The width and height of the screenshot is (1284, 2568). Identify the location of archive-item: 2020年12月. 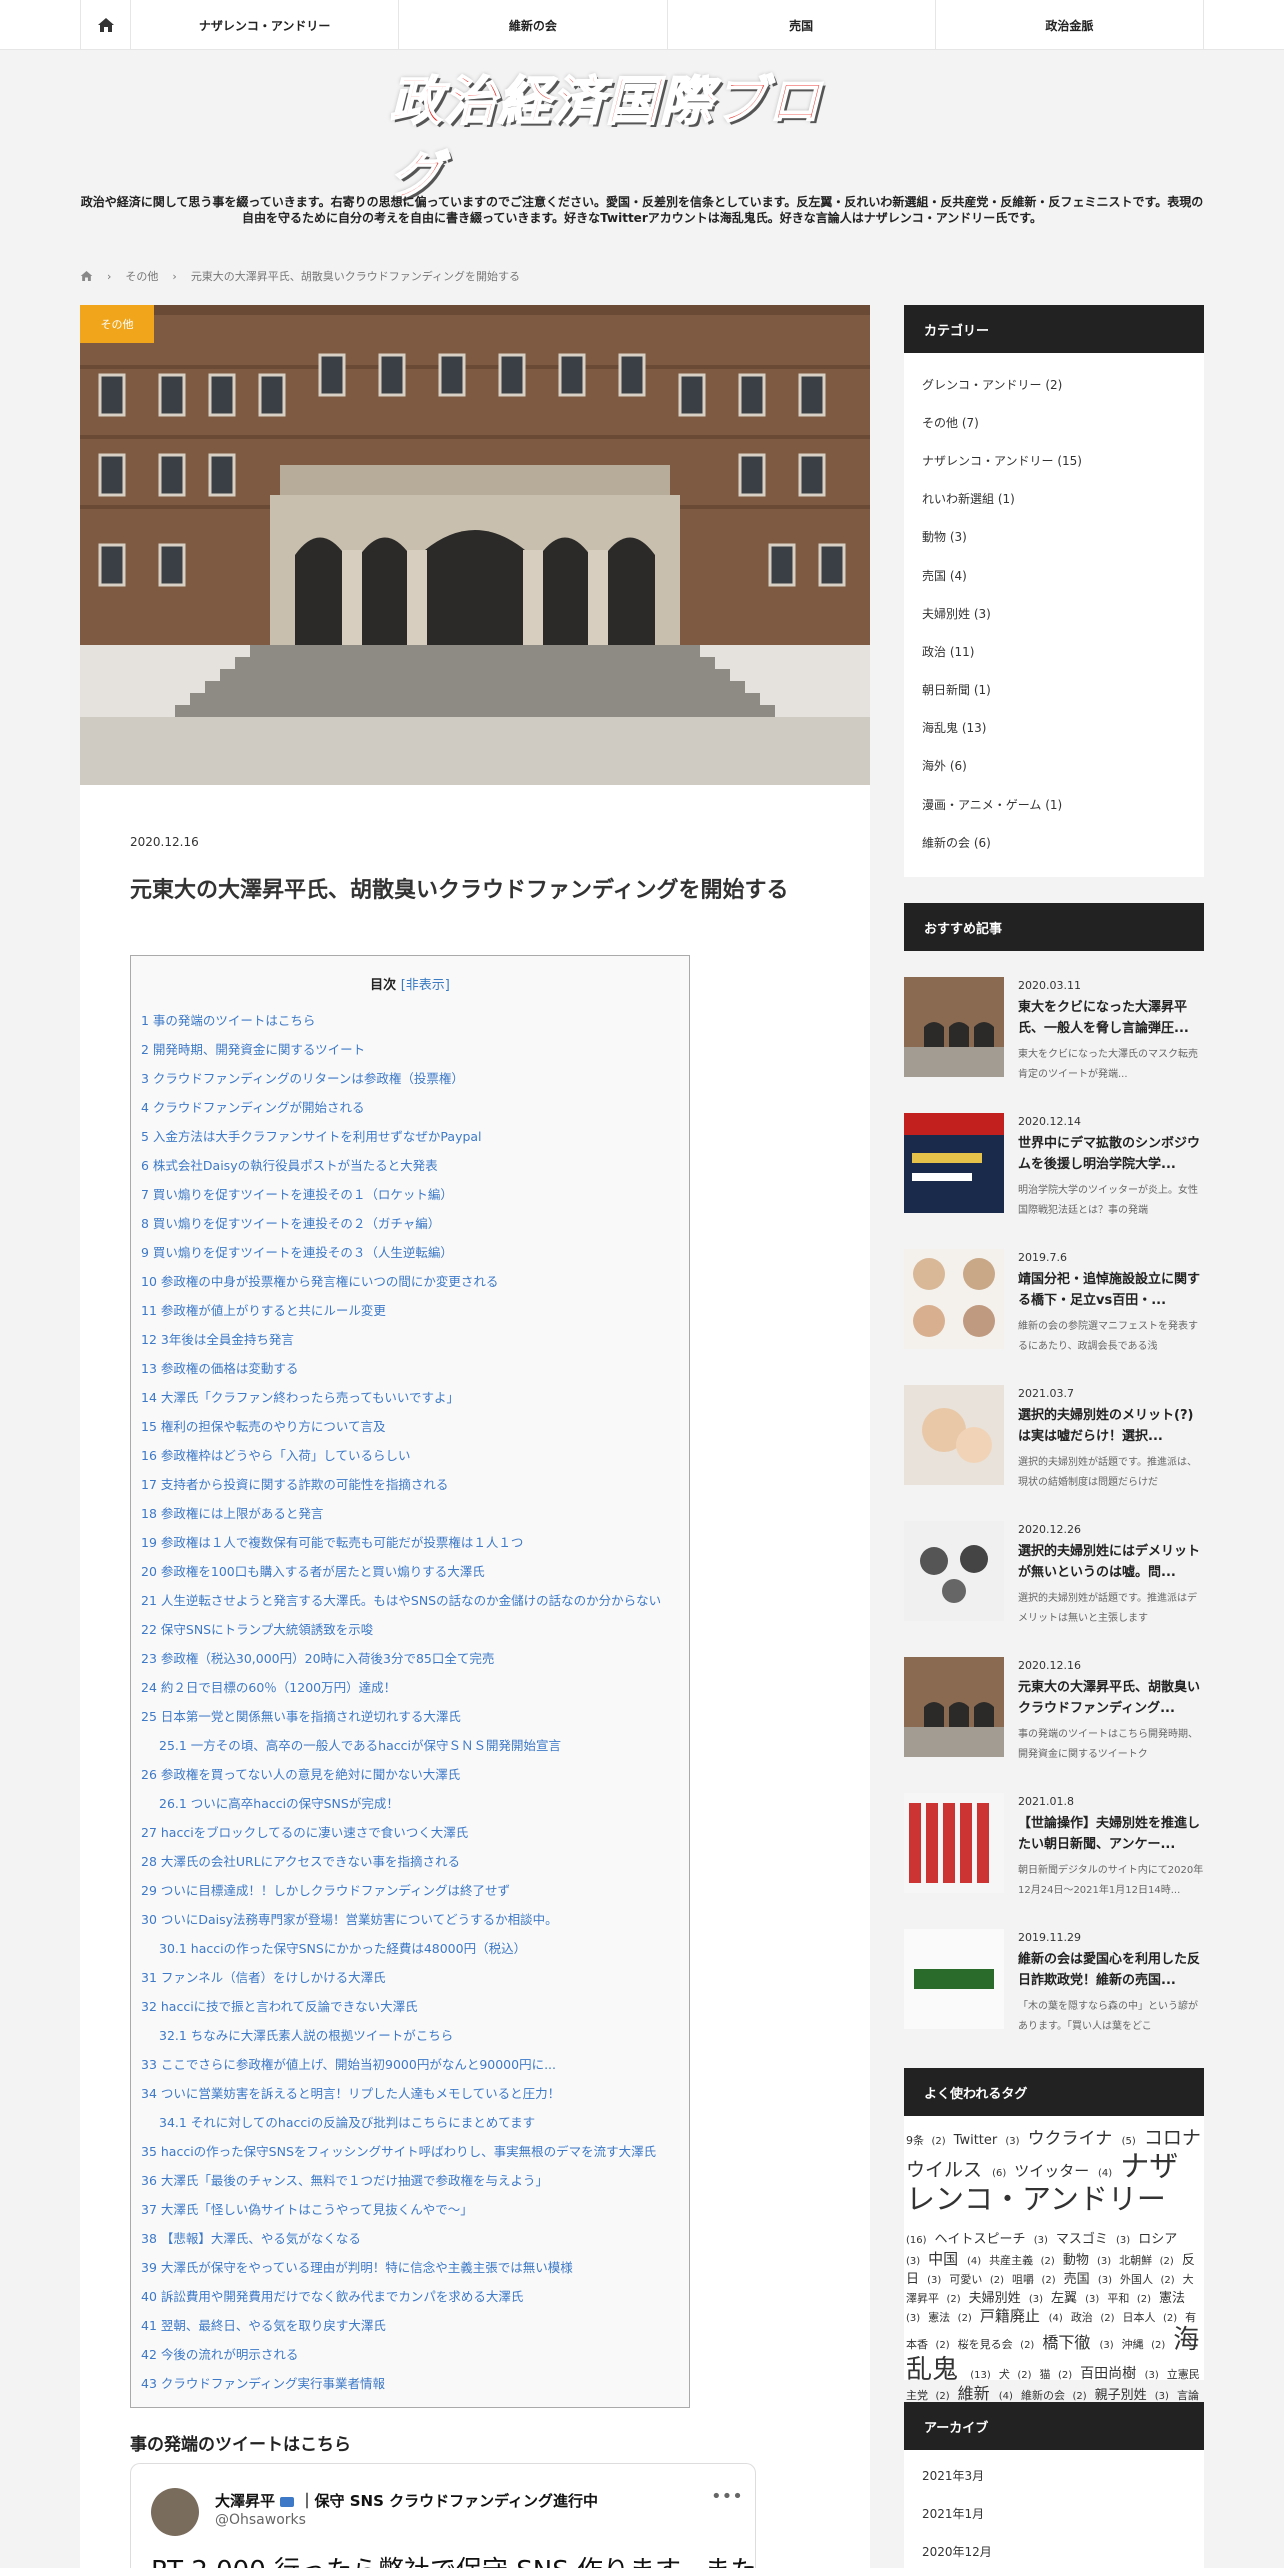
(1054, 2550).